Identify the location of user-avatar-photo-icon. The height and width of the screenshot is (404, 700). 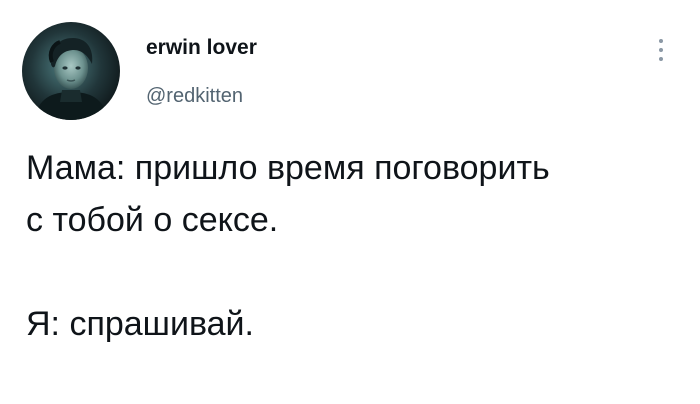
(71, 71).